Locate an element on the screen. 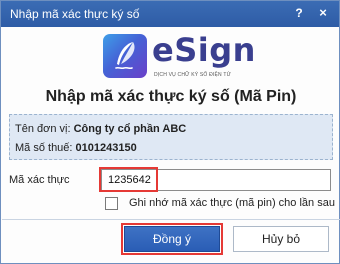 The width and height of the screenshot is (340, 264). feather-quill-icon is located at coordinates (125, 56).